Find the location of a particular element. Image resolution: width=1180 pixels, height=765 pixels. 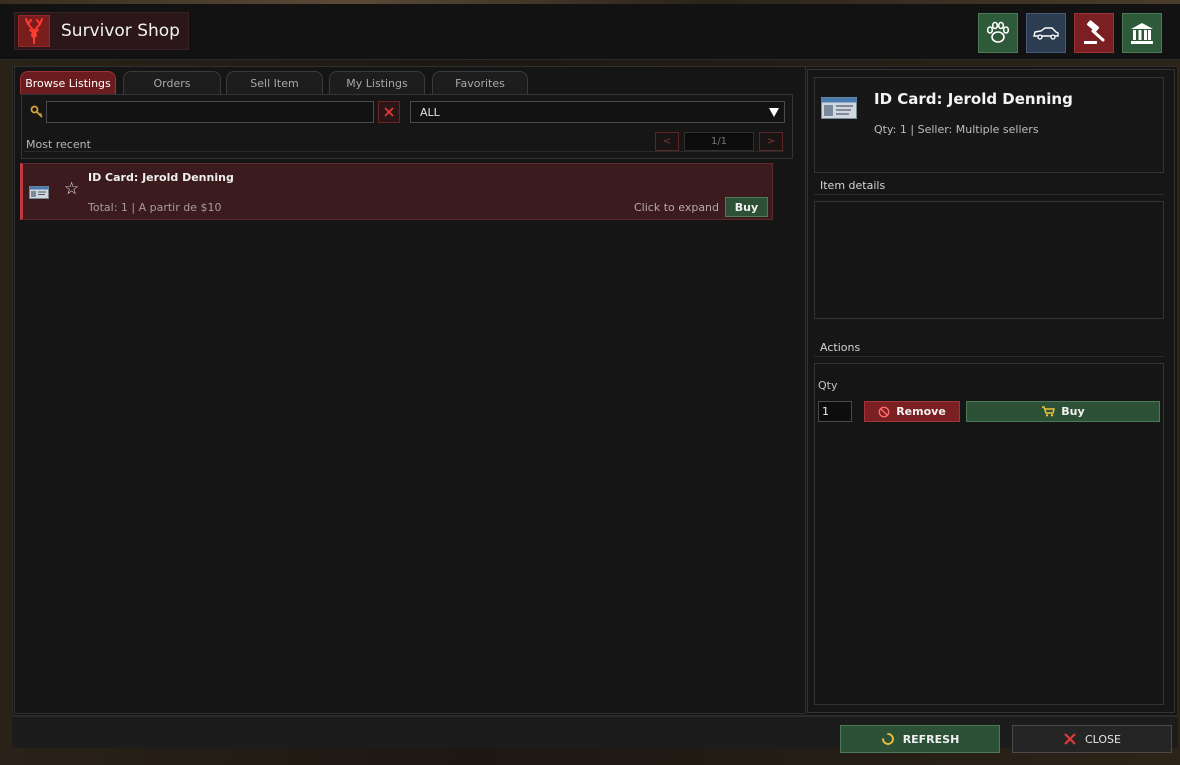

detail-item-name: ID Card: Jerold Denning is located at coordinates (973, 99).